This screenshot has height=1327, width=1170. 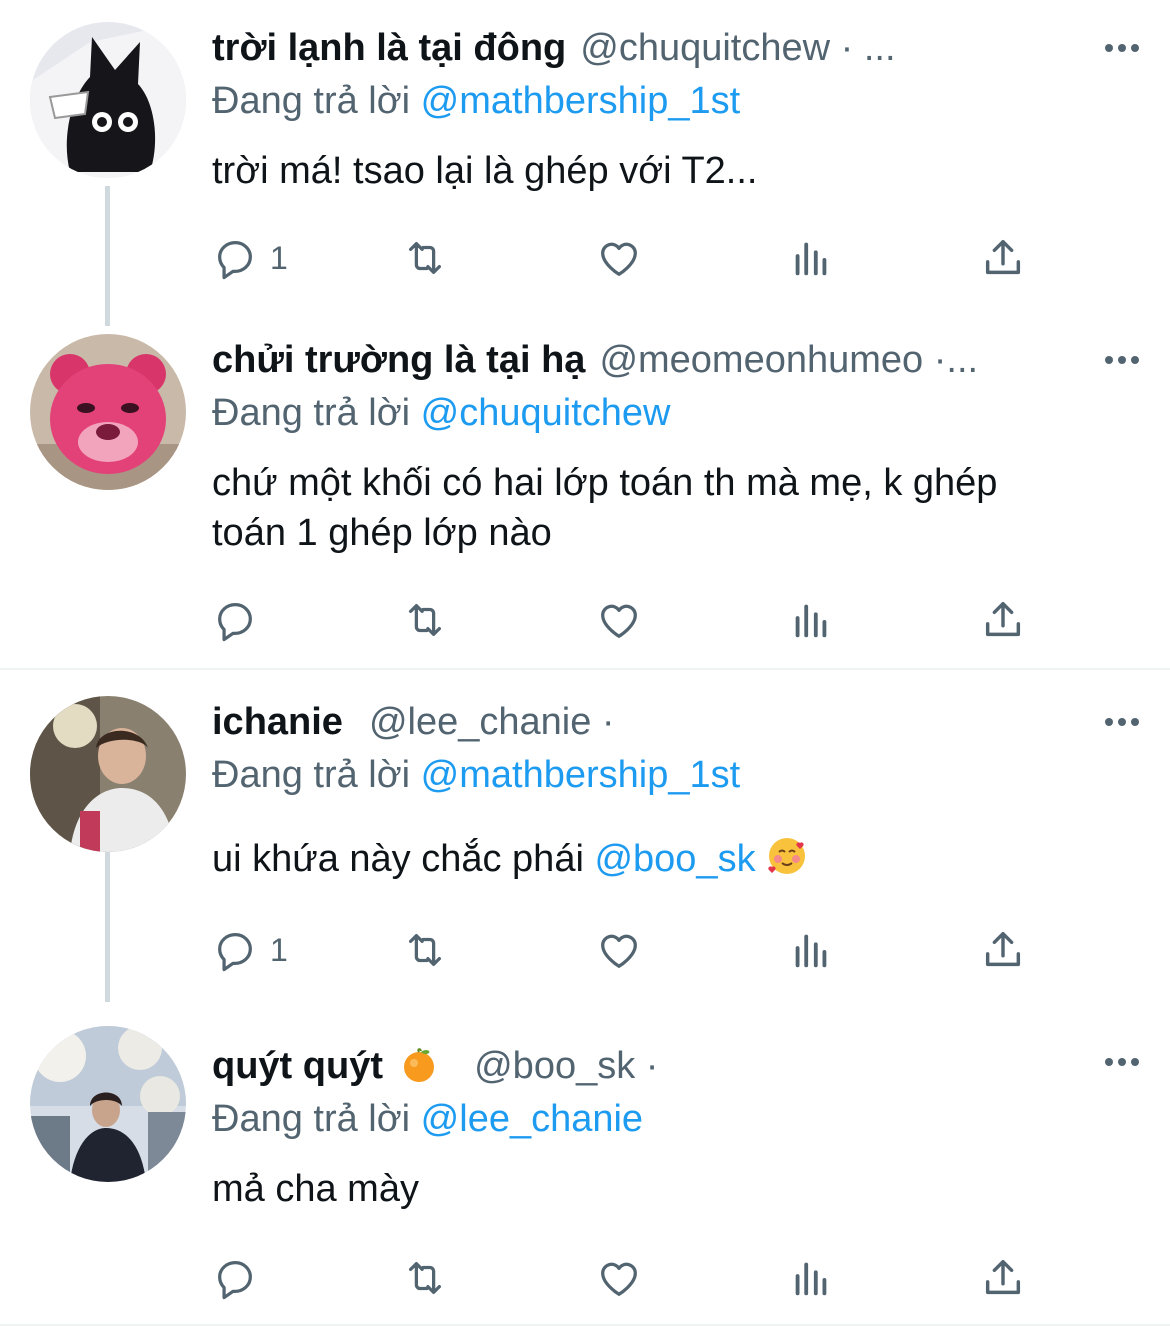 What do you see at coordinates (403, 859) in the screenshot?
I see `tweet-text-content: ui khứa này chắc phái` at bounding box center [403, 859].